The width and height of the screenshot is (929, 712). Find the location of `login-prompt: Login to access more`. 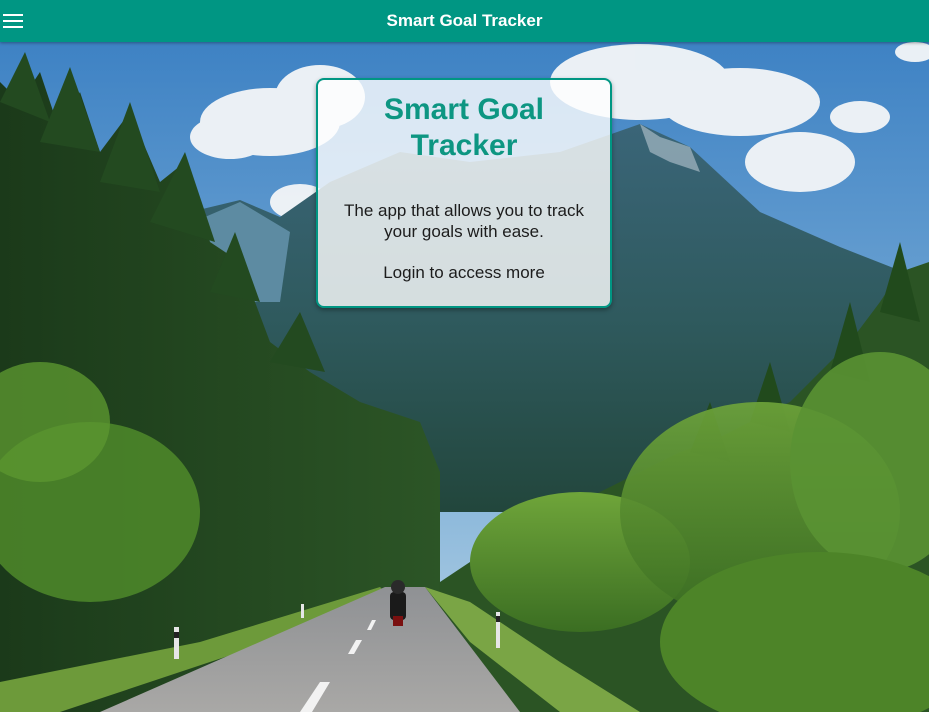

login-prompt: Login to access more is located at coordinates (464, 272).